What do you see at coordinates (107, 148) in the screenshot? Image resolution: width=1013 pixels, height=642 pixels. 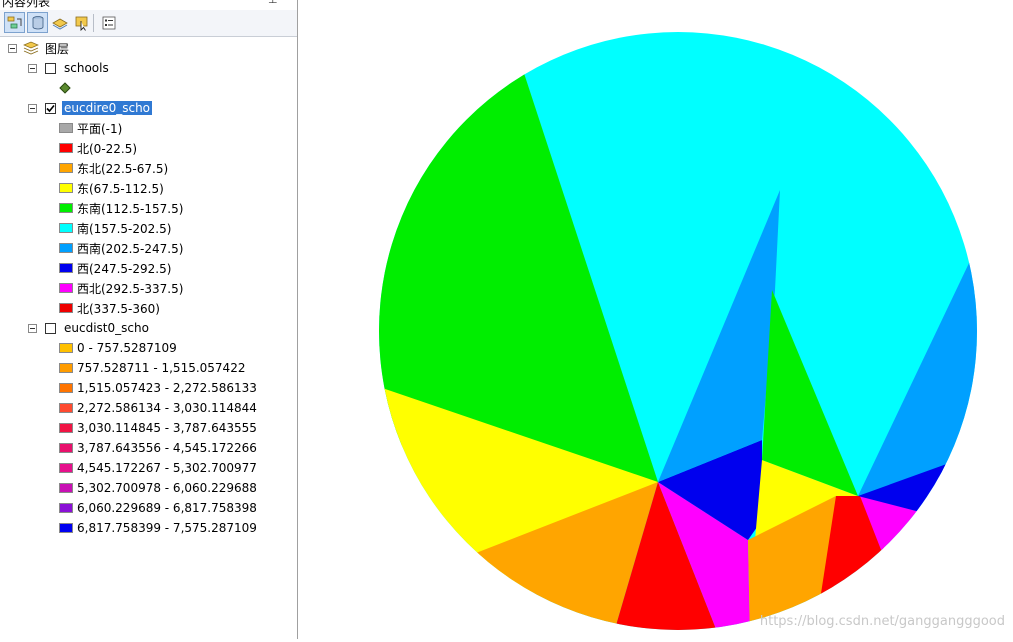 I see `legend-label: 北(0-22.5)` at bounding box center [107, 148].